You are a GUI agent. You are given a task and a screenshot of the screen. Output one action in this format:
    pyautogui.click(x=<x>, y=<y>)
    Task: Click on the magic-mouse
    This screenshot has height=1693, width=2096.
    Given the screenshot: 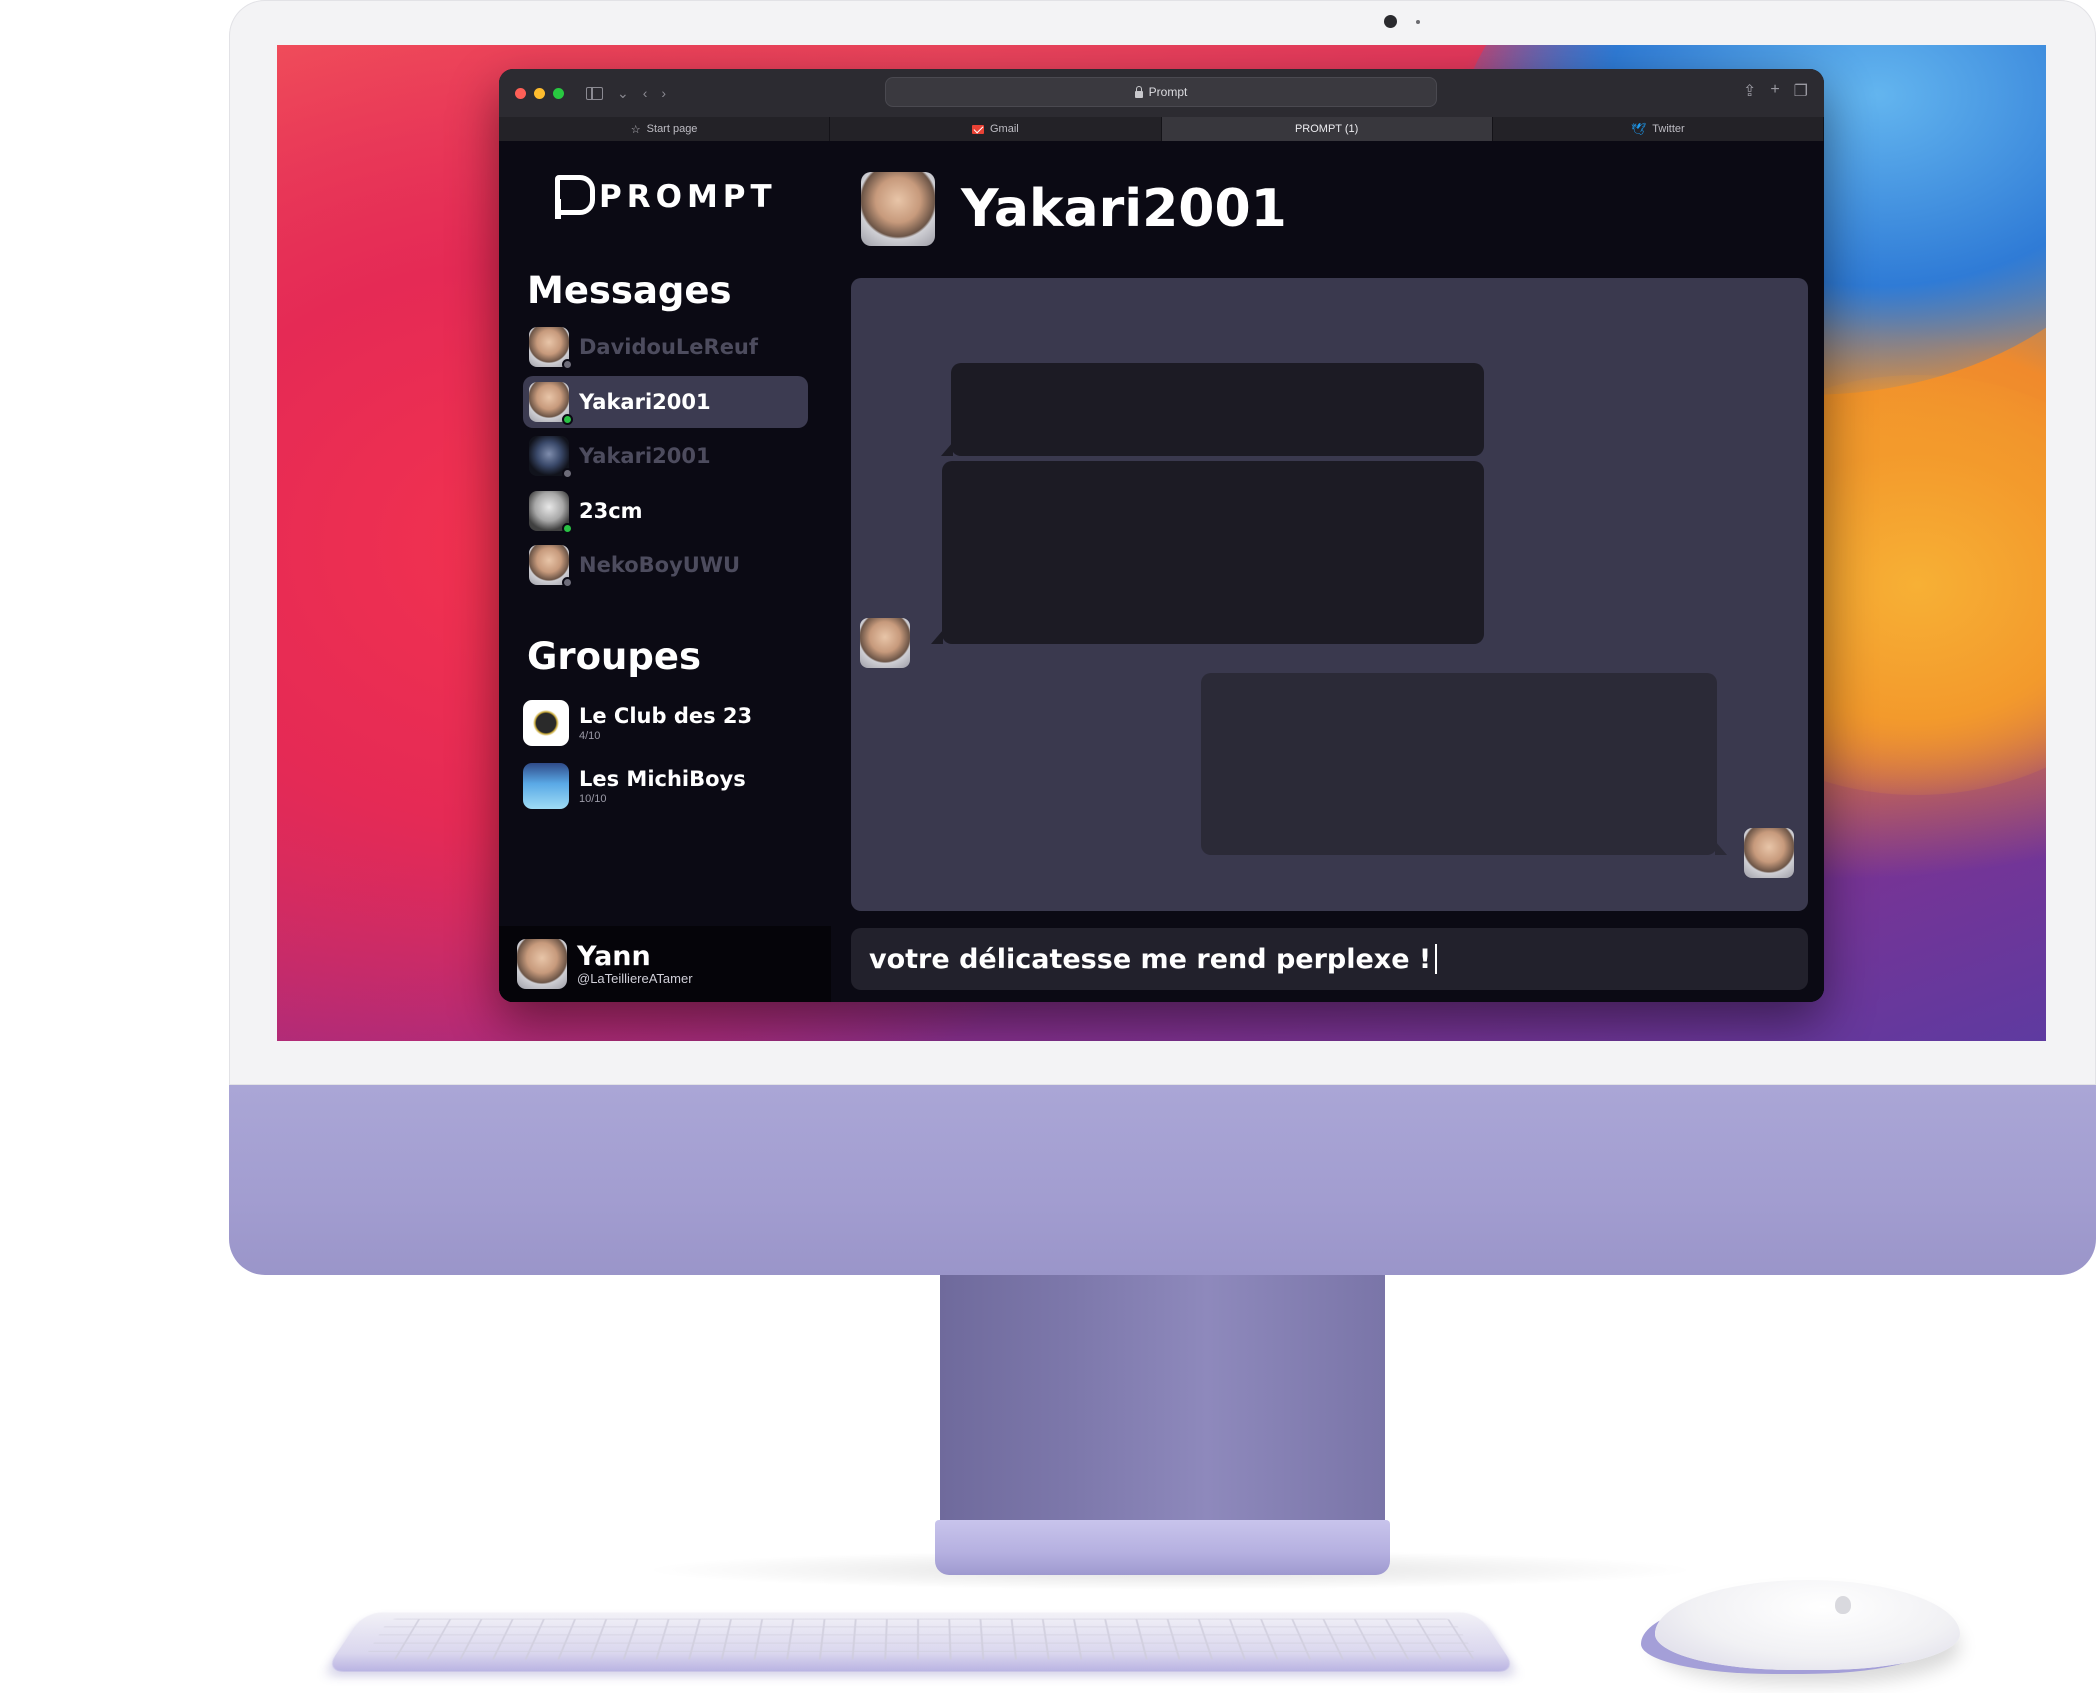 What is the action you would take?
    pyautogui.click(x=1807, y=1625)
    